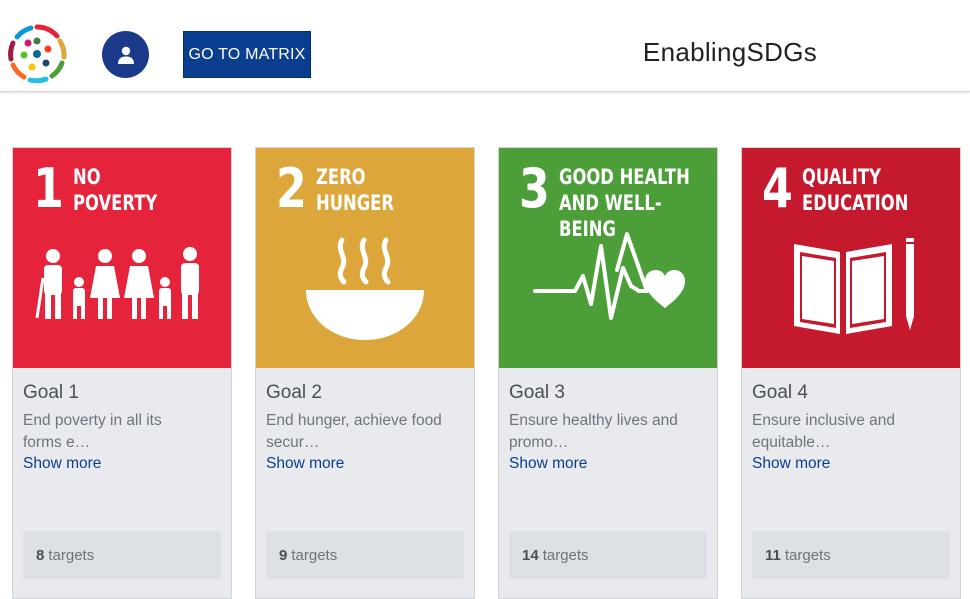 This screenshot has width=970, height=599. What do you see at coordinates (780, 392) in the screenshot?
I see `goal-title: Goal 4` at bounding box center [780, 392].